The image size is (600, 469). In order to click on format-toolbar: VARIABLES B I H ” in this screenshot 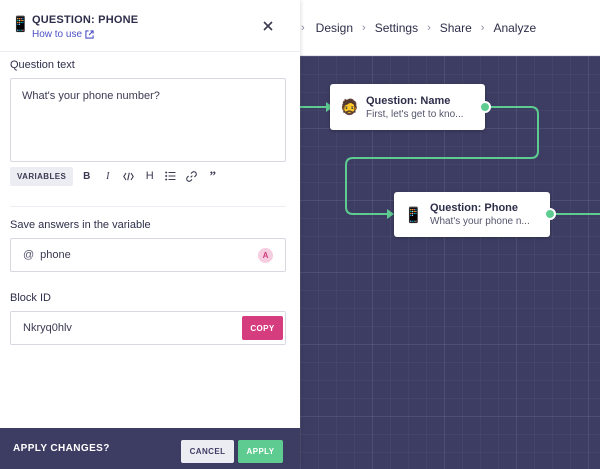, I will do `click(148, 176)`.